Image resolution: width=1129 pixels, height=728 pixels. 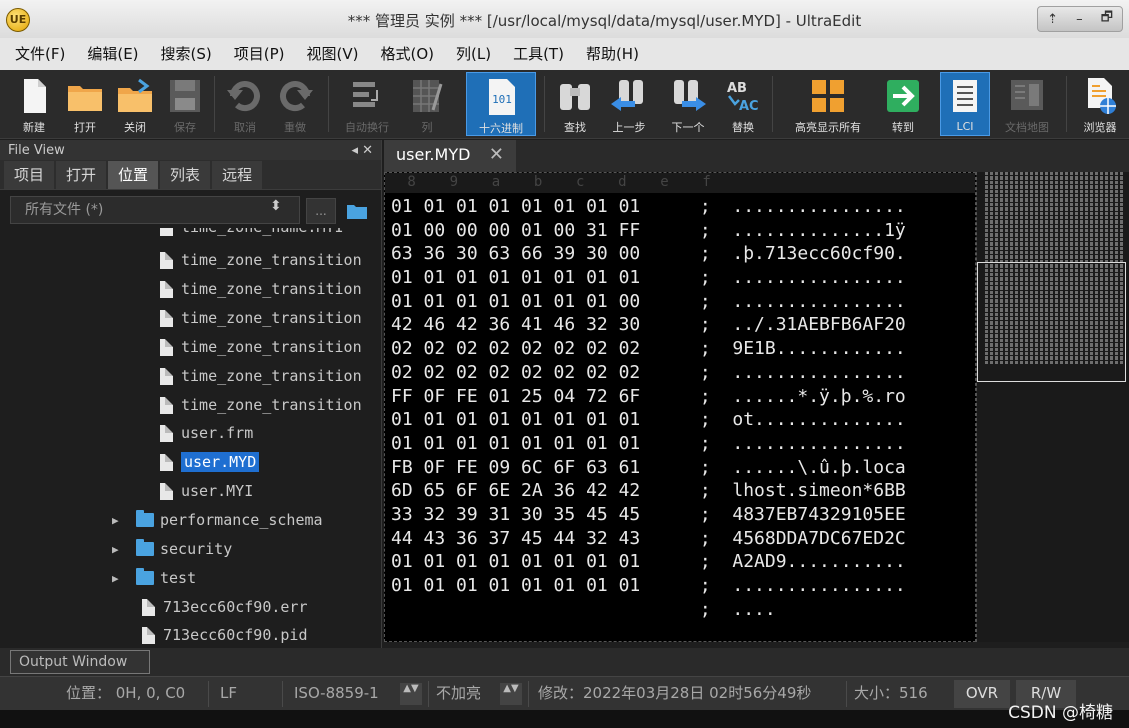 I want to click on goto-button: 转到, so click(x=903, y=104).